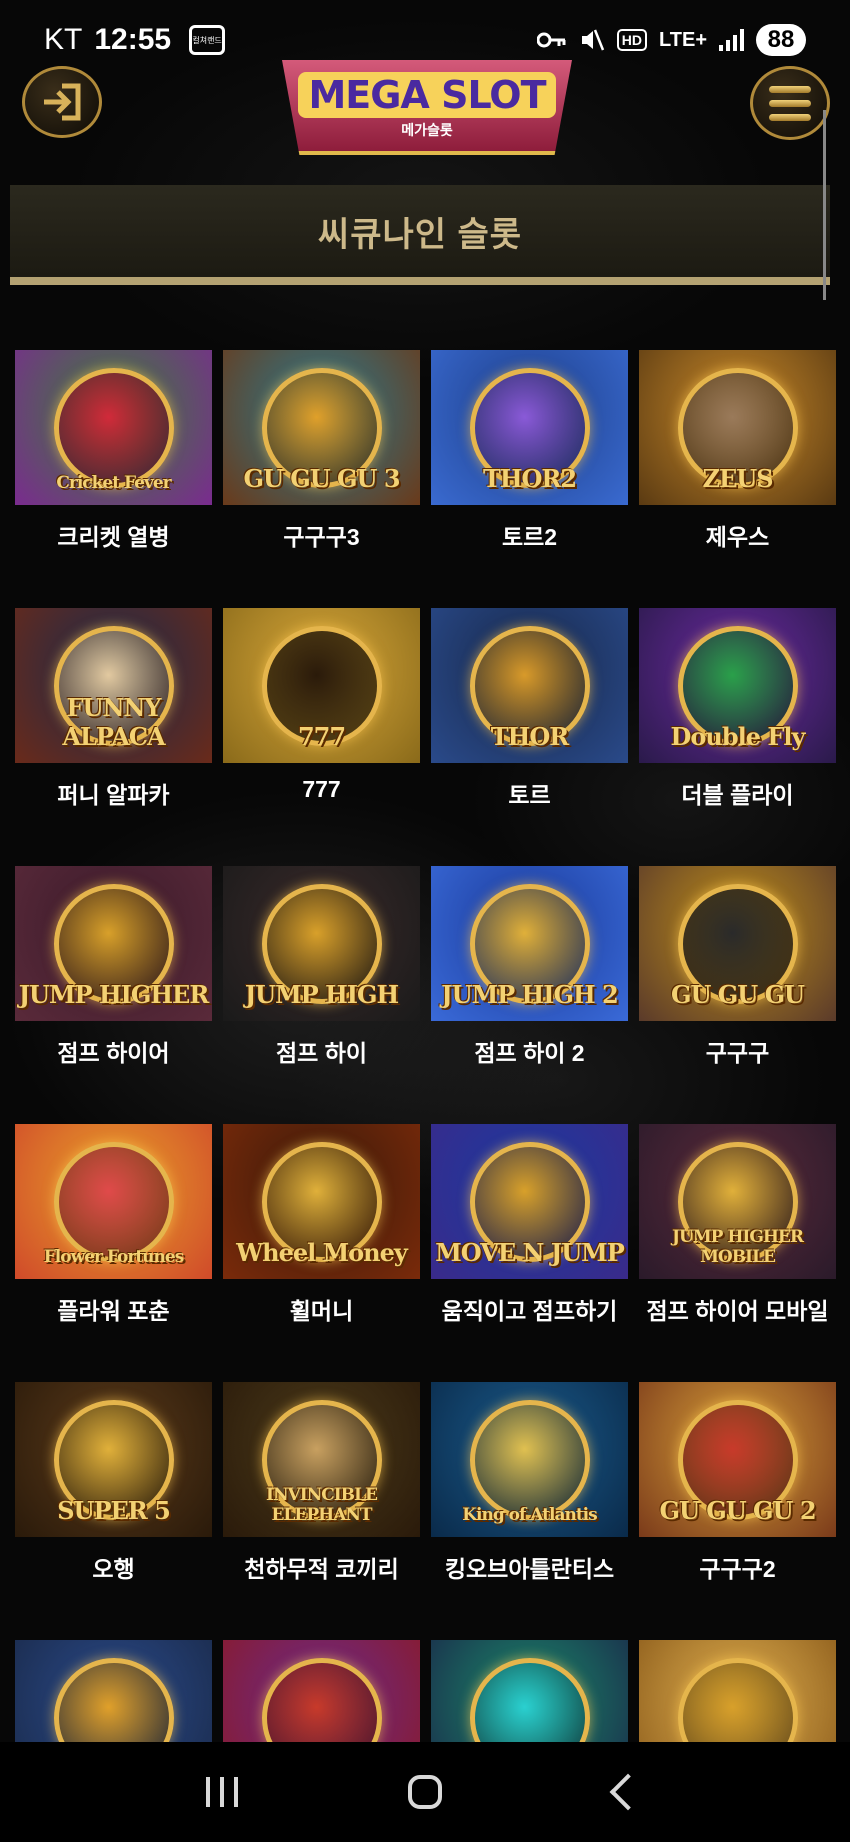 The width and height of the screenshot is (850, 1842). What do you see at coordinates (737, 1569) in the screenshot?
I see `game-name: 구구구2` at bounding box center [737, 1569].